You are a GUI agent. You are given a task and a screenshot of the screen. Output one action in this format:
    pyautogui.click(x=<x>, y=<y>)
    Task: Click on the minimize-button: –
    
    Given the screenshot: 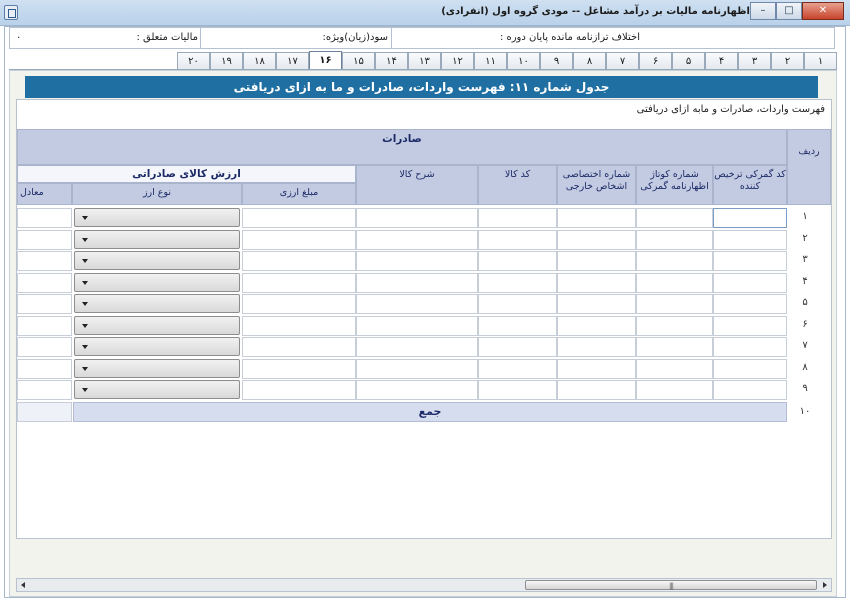 What is the action you would take?
    pyautogui.click(x=763, y=11)
    